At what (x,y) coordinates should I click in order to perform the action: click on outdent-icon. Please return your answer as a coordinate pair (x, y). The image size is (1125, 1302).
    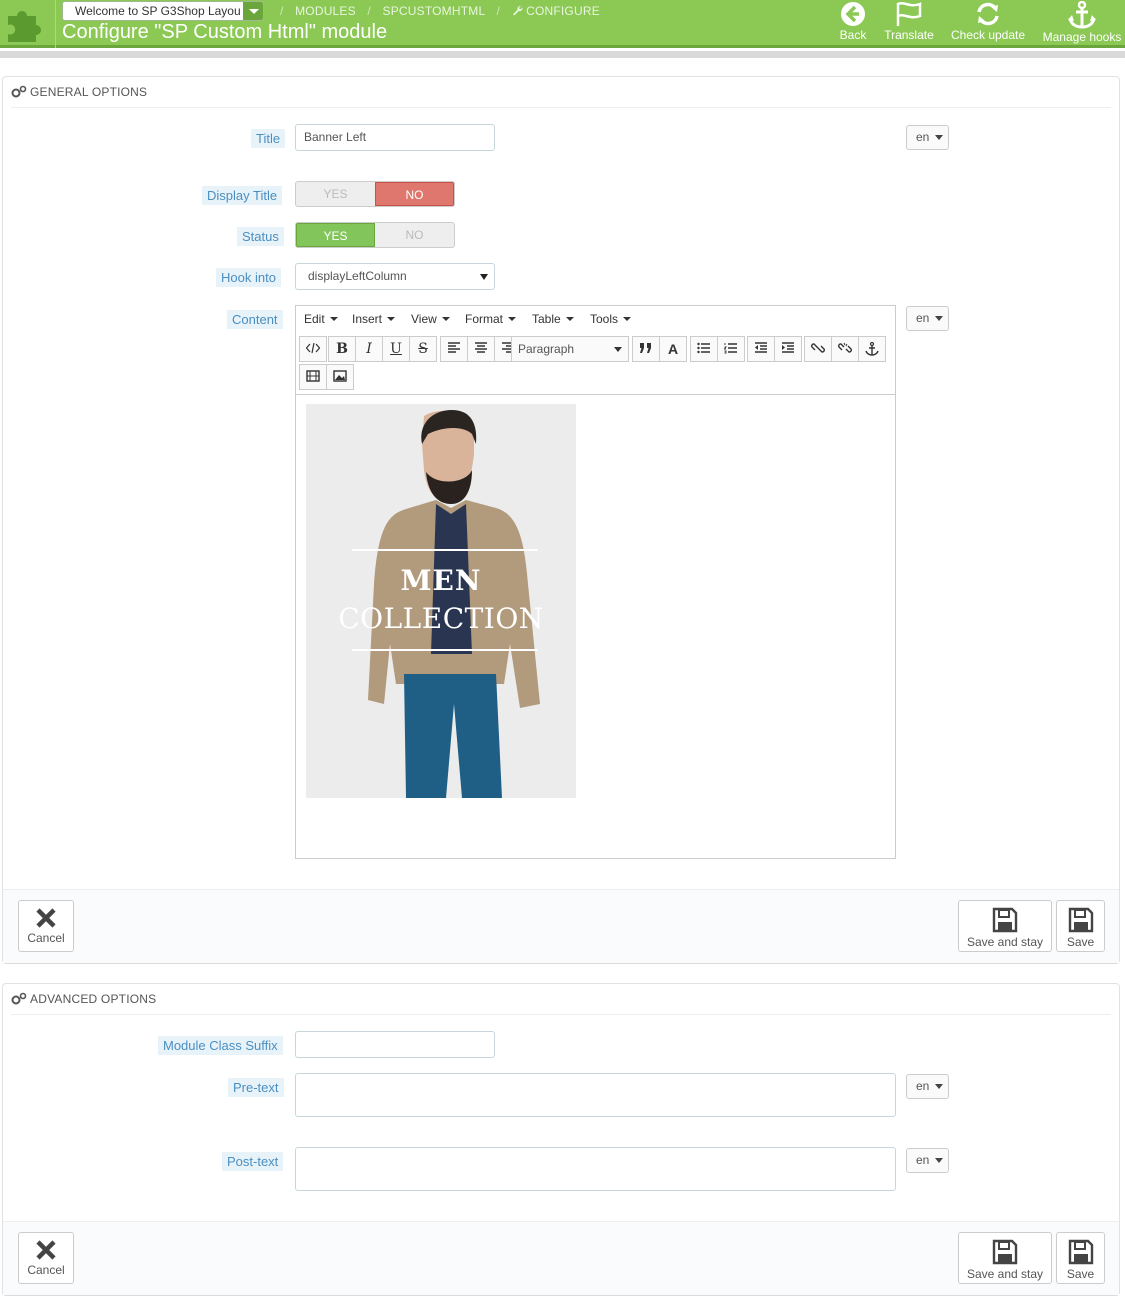
    Looking at the image, I should click on (761, 349).